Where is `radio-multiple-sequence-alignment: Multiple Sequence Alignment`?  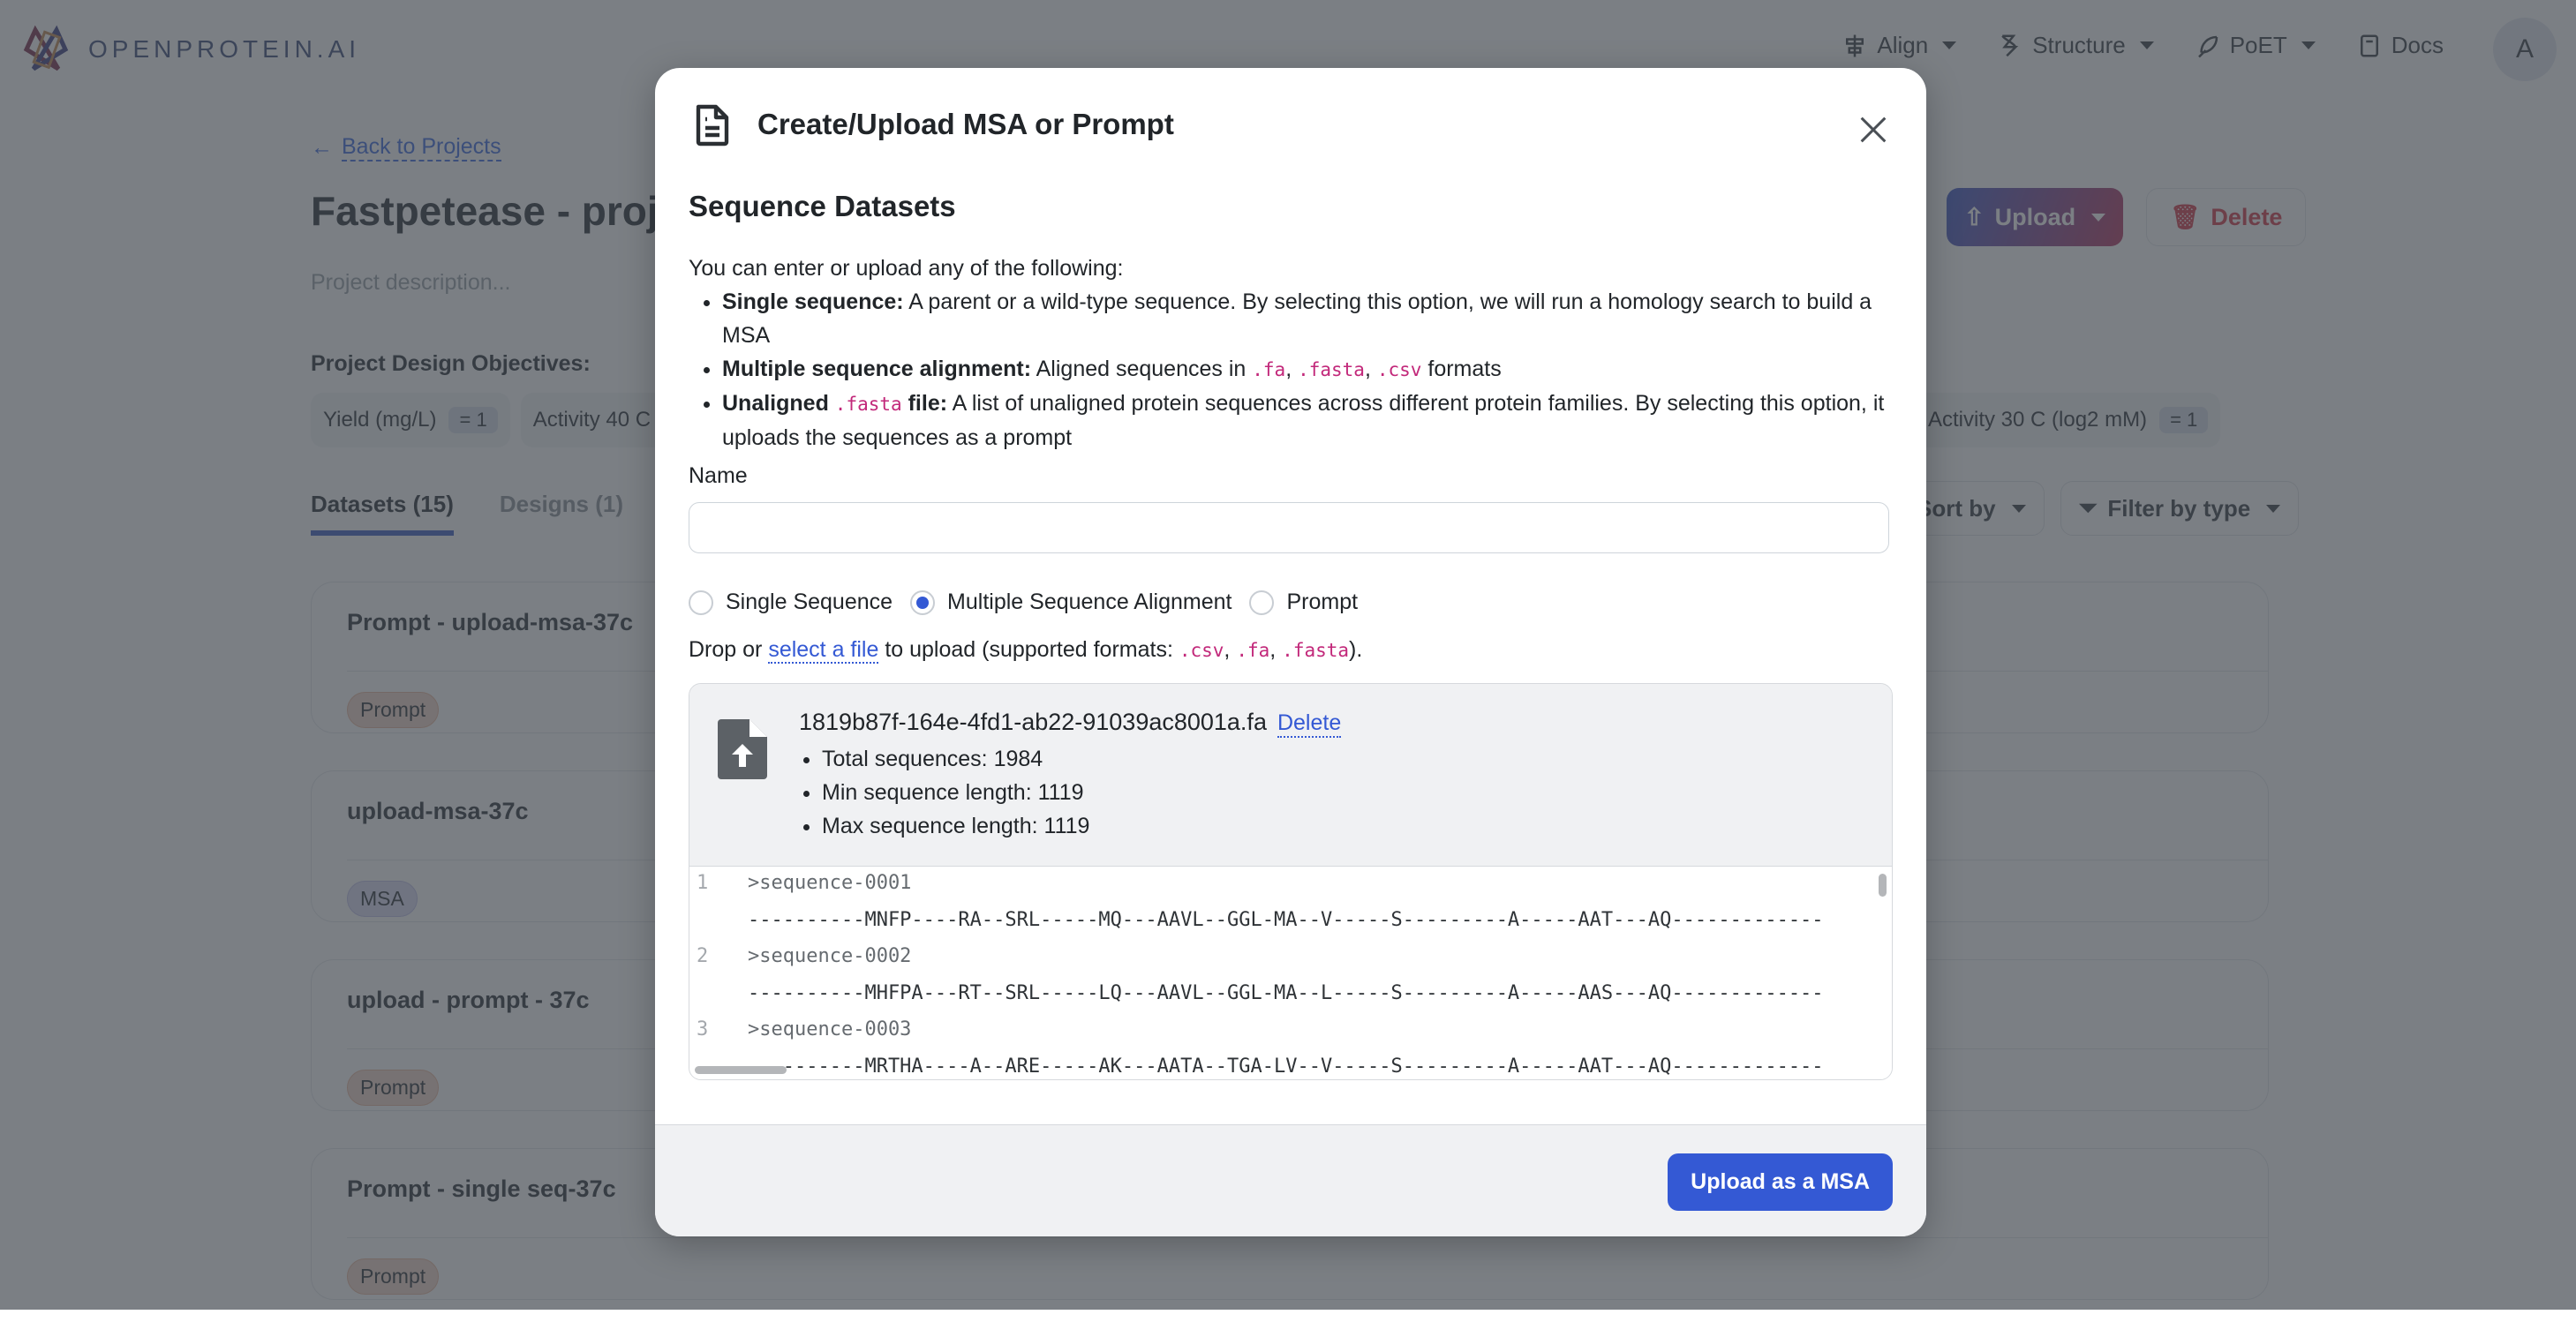
radio-multiple-sequence-alignment: Multiple Sequence Alignment is located at coordinates (1071, 602).